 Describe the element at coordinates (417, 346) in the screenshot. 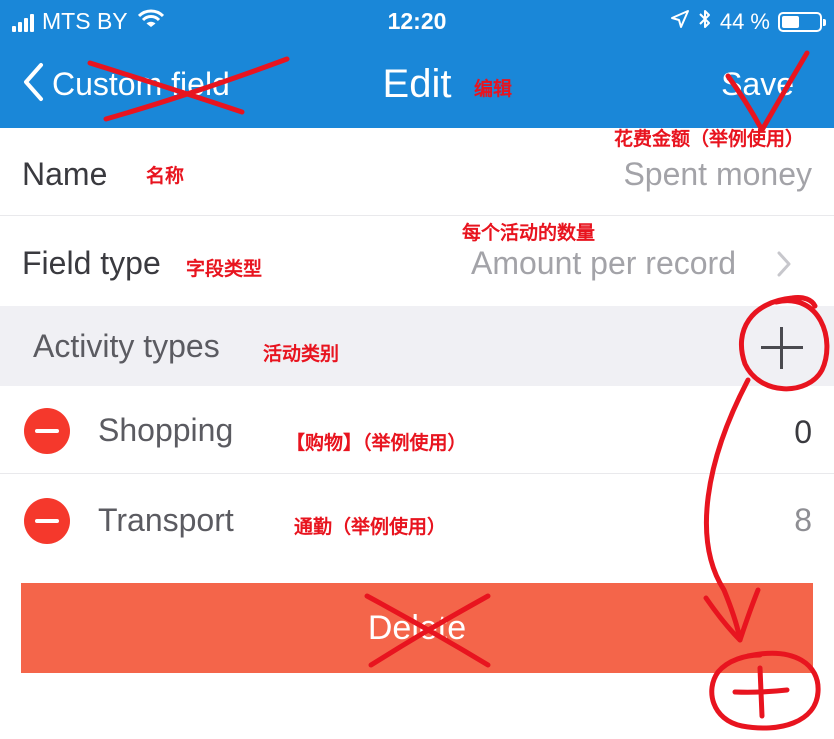

I see `activity-types-header: Activity types` at that location.